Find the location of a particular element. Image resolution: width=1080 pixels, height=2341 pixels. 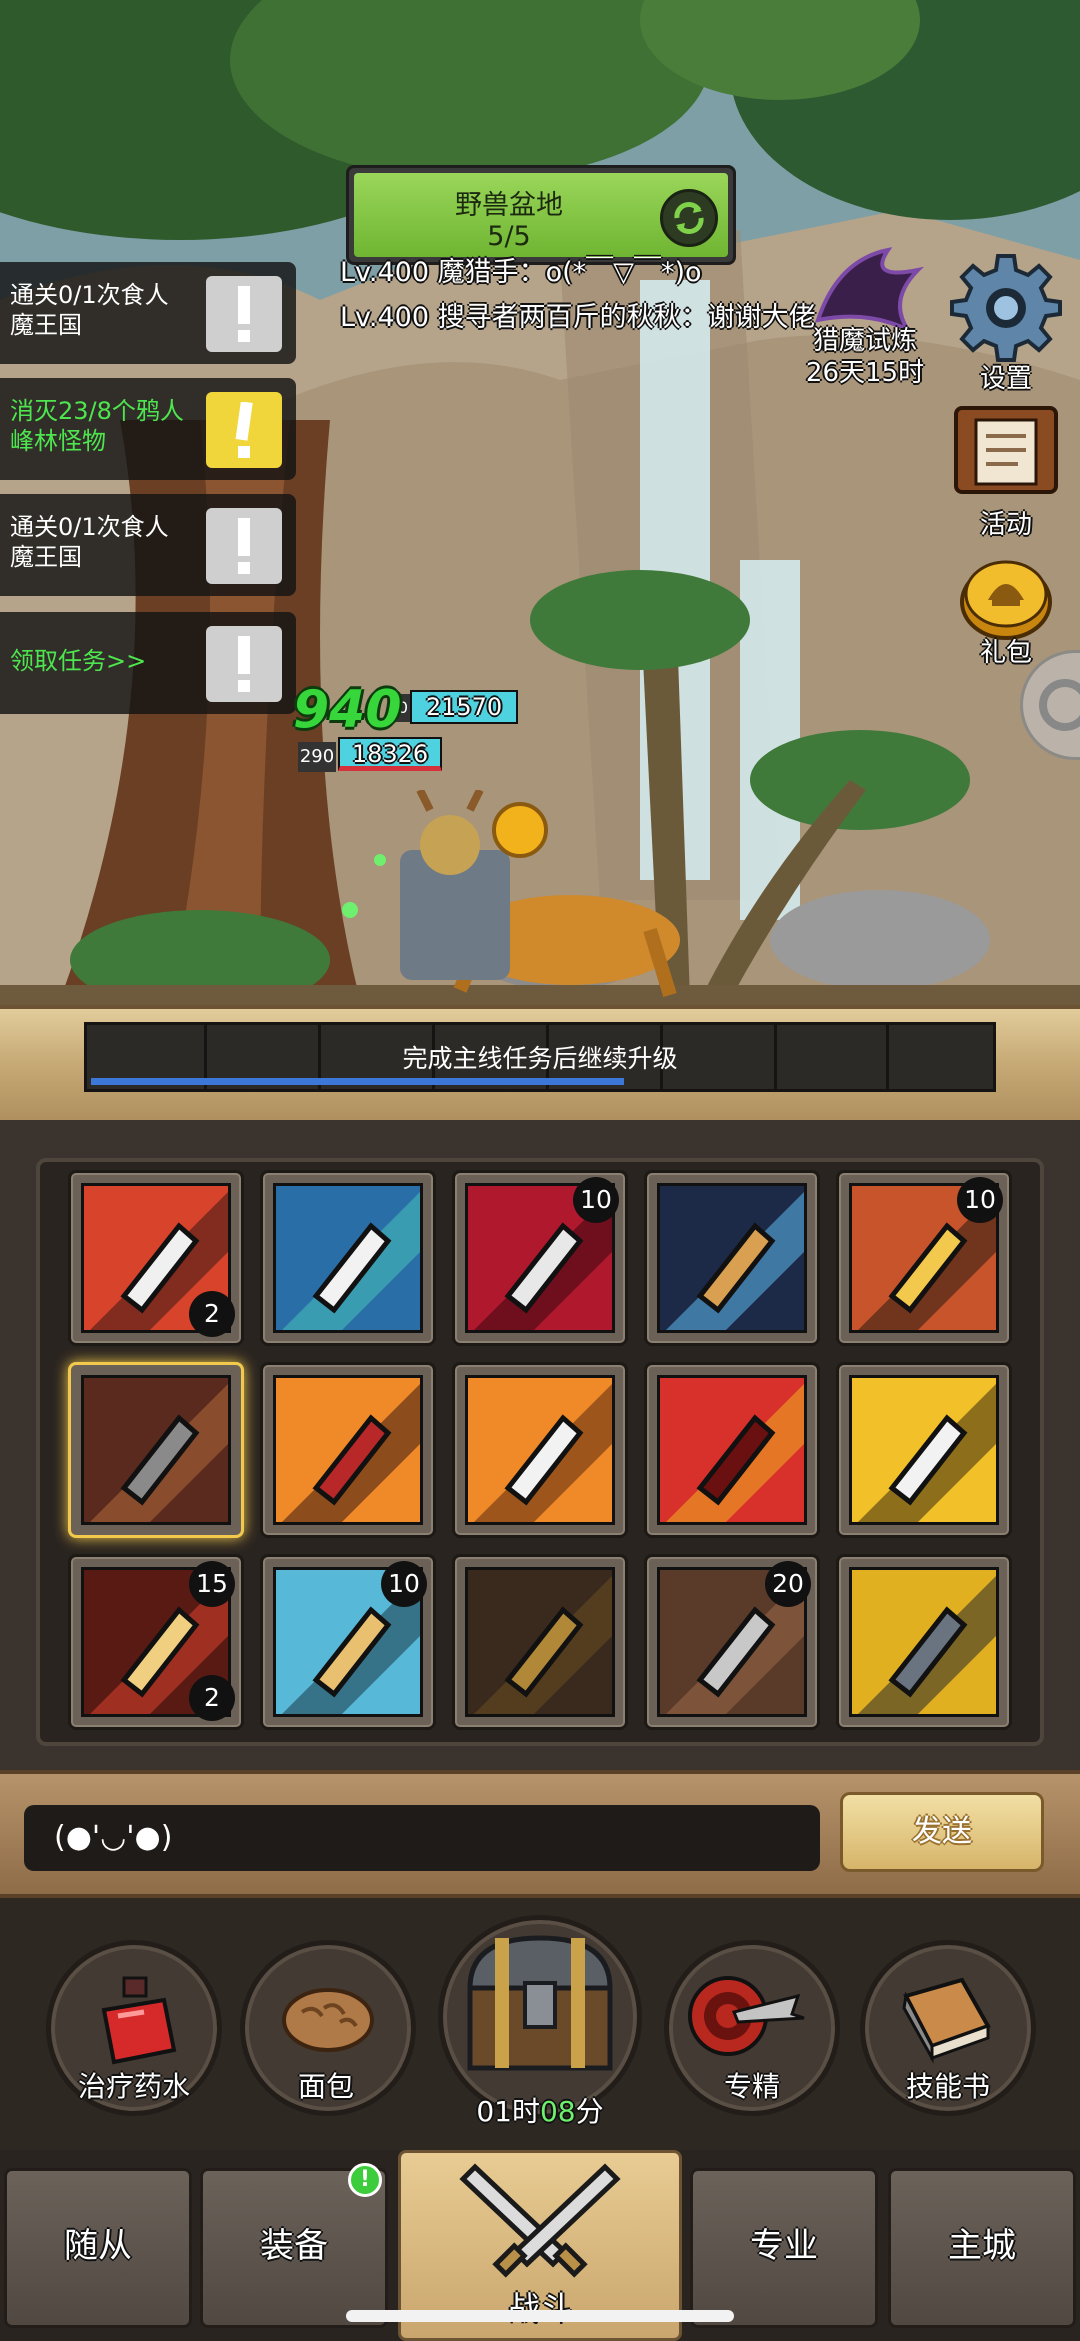

lightning-sword-icon is located at coordinates (732, 1258).